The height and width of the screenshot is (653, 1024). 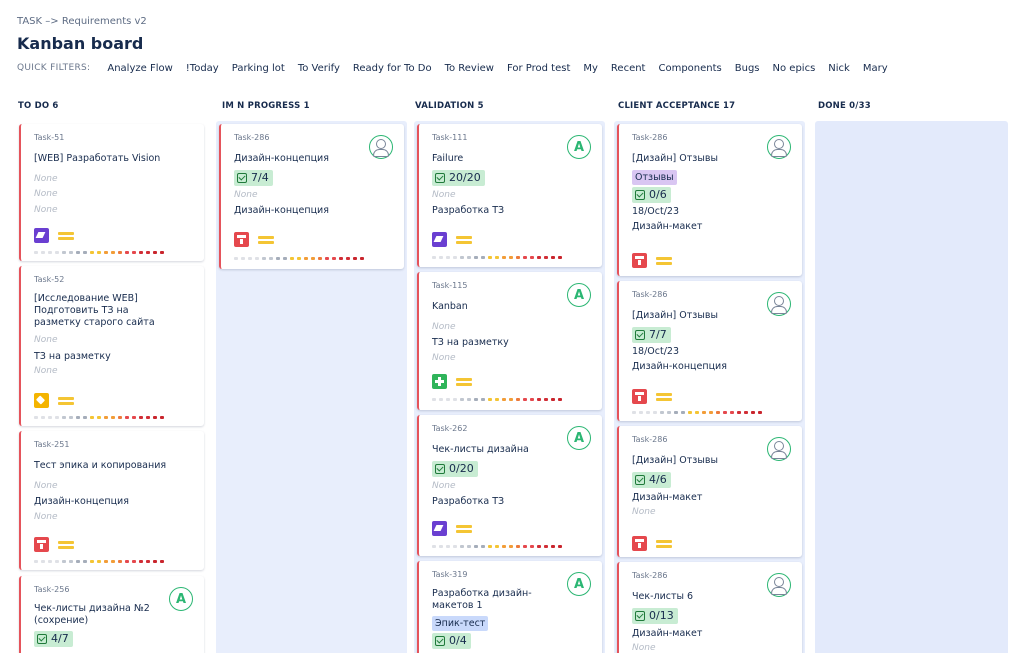 What do you see at coordinates (52, 444) in the screenshot?
I see `task-key: Task-251` at bounding box center [52, 444].